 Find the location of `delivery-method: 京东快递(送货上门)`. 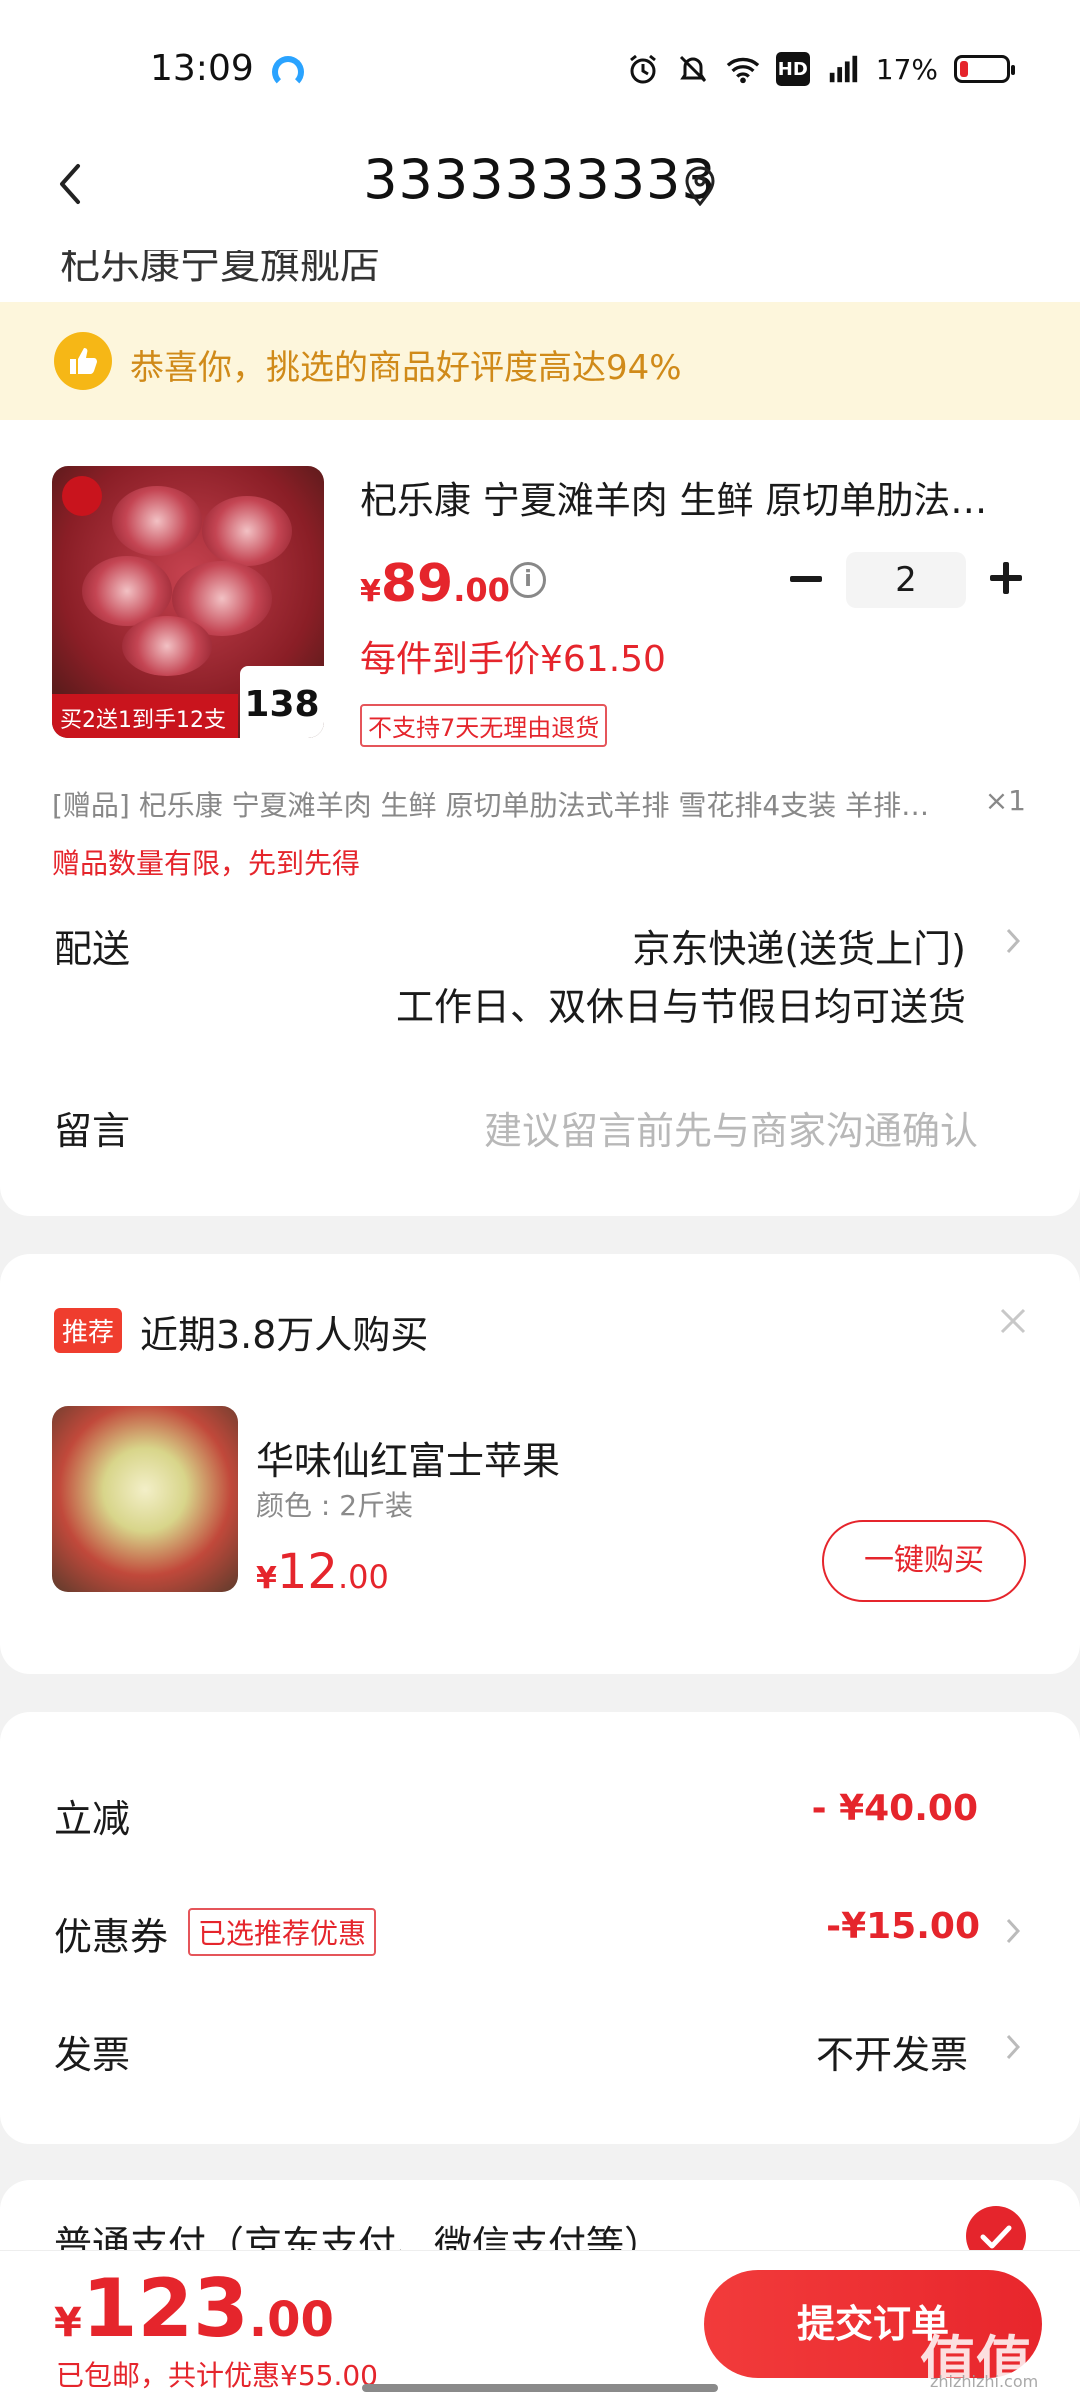

delivery-method: 京东快递(送货上门) is located at coordinates (799, 945).